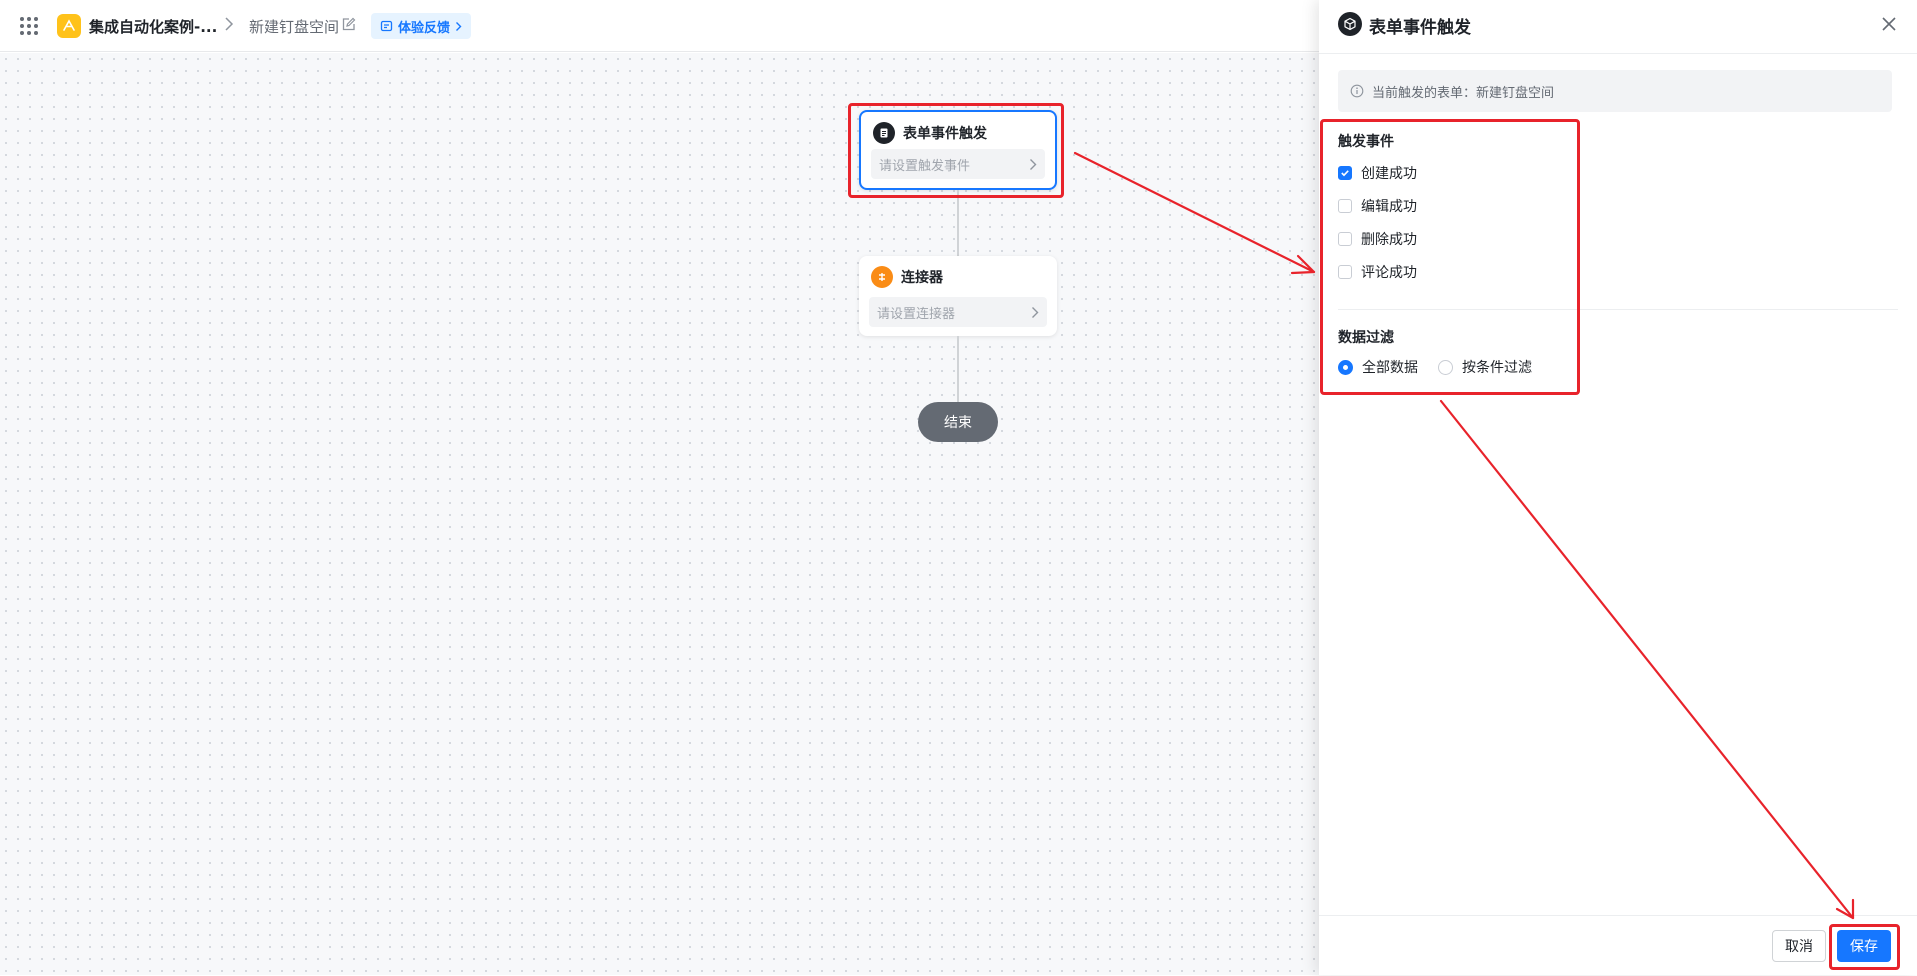 The height and width of the screenshot is (976, 1917). I want to click on checkbox-edit-success: 编辑成功, so click(1377, 206).